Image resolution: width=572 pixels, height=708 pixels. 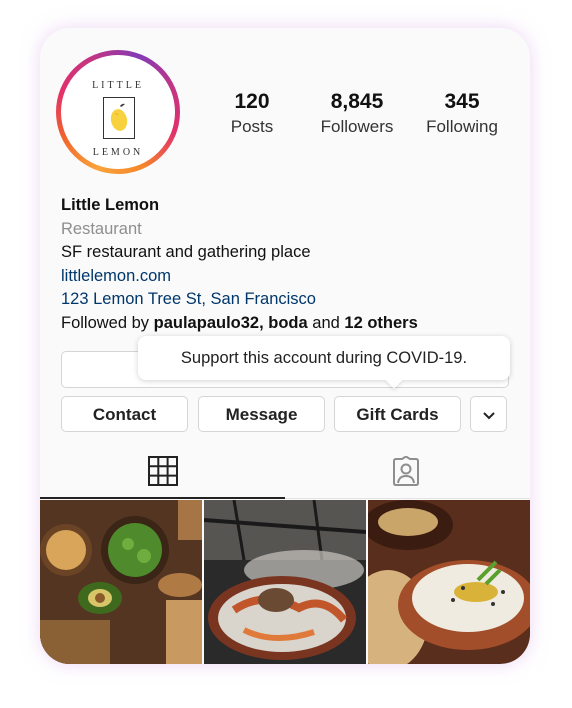 I want to click on following-label: Following, so click(x=462, y=126).